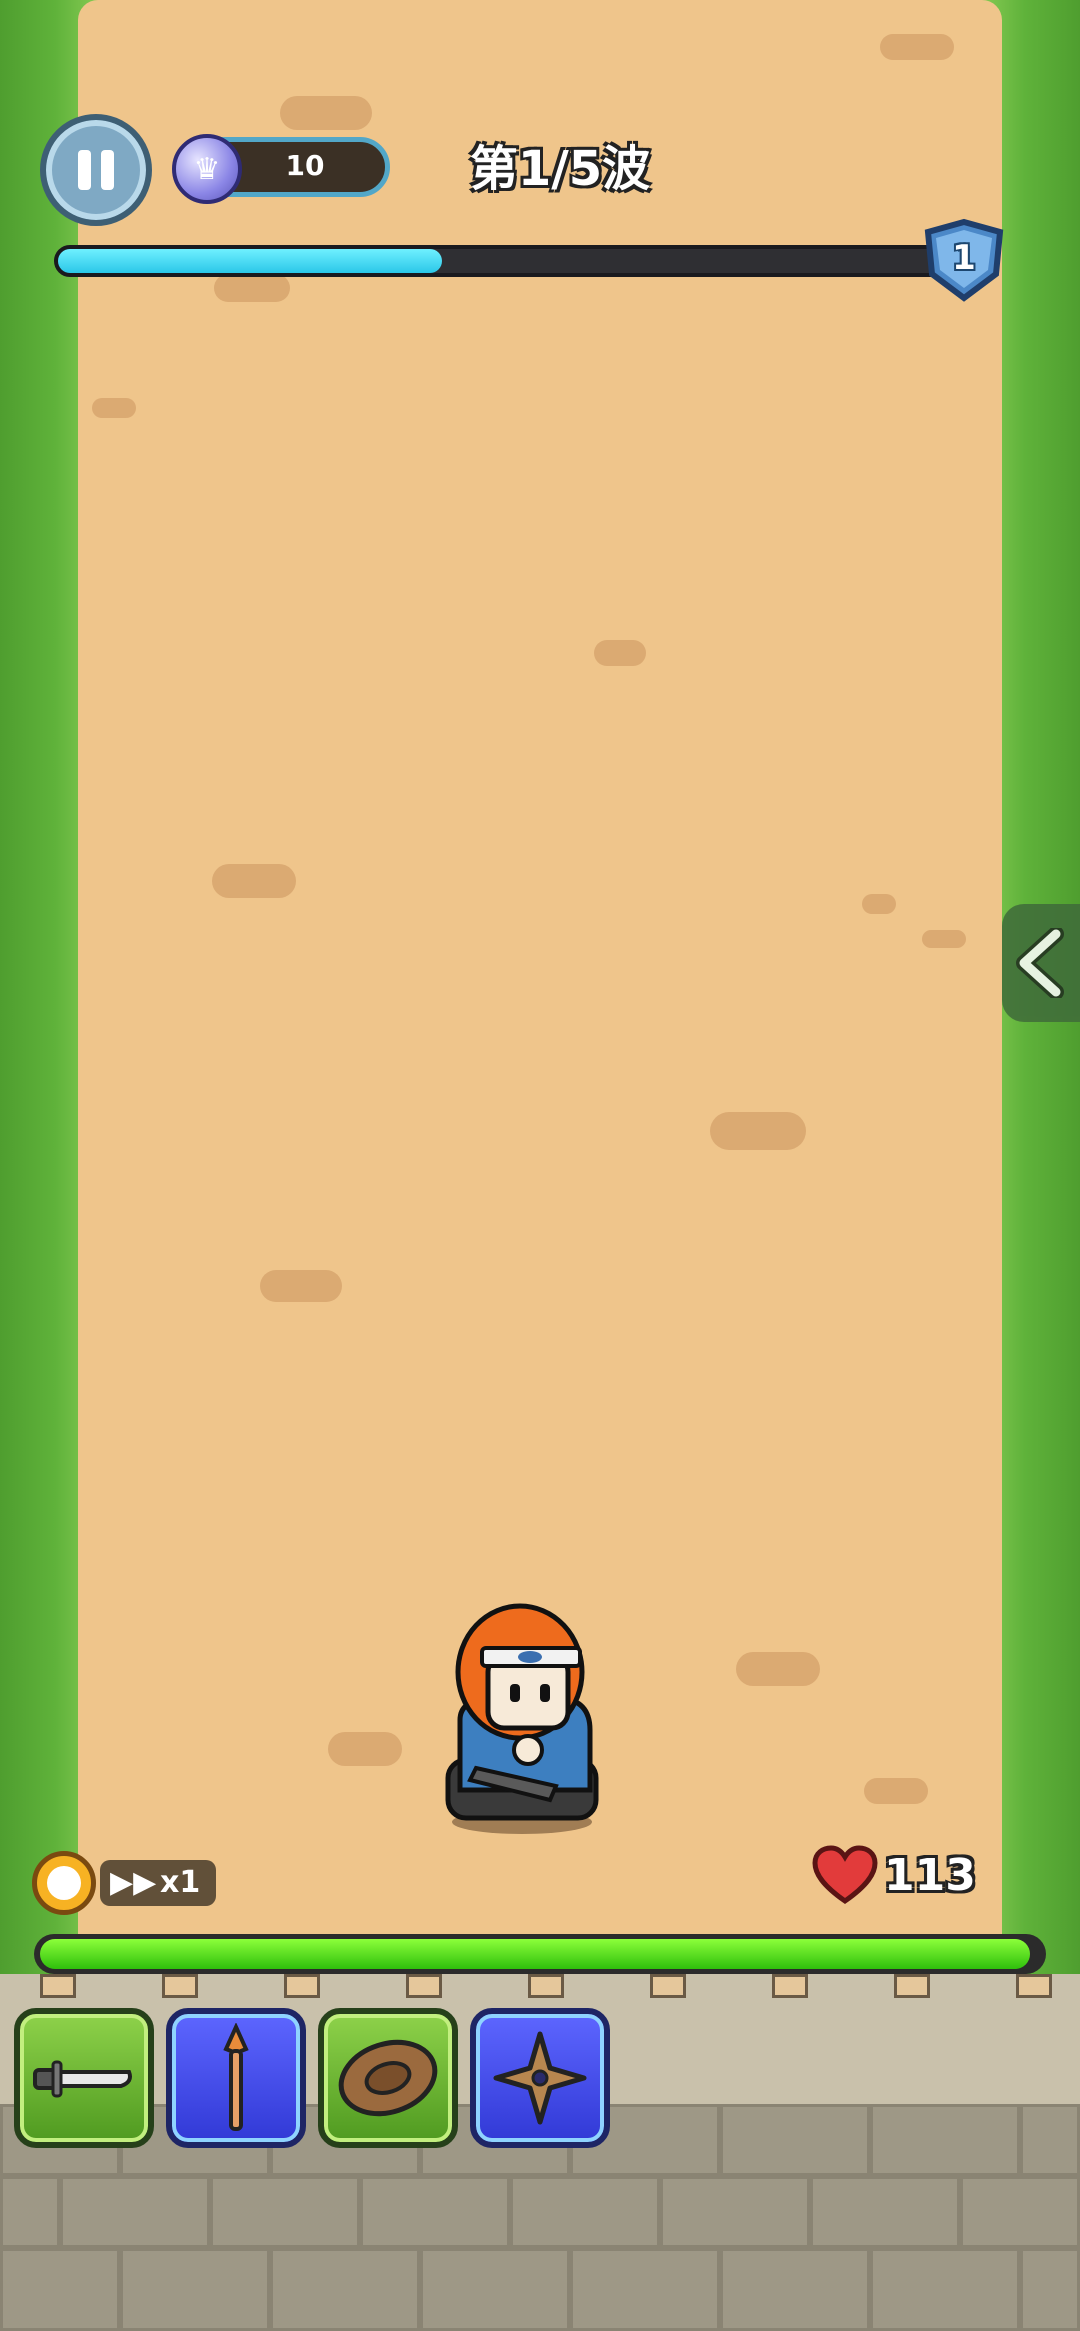  I want to click on fast-forward-icon: ▶▶, so click(133, 1882).